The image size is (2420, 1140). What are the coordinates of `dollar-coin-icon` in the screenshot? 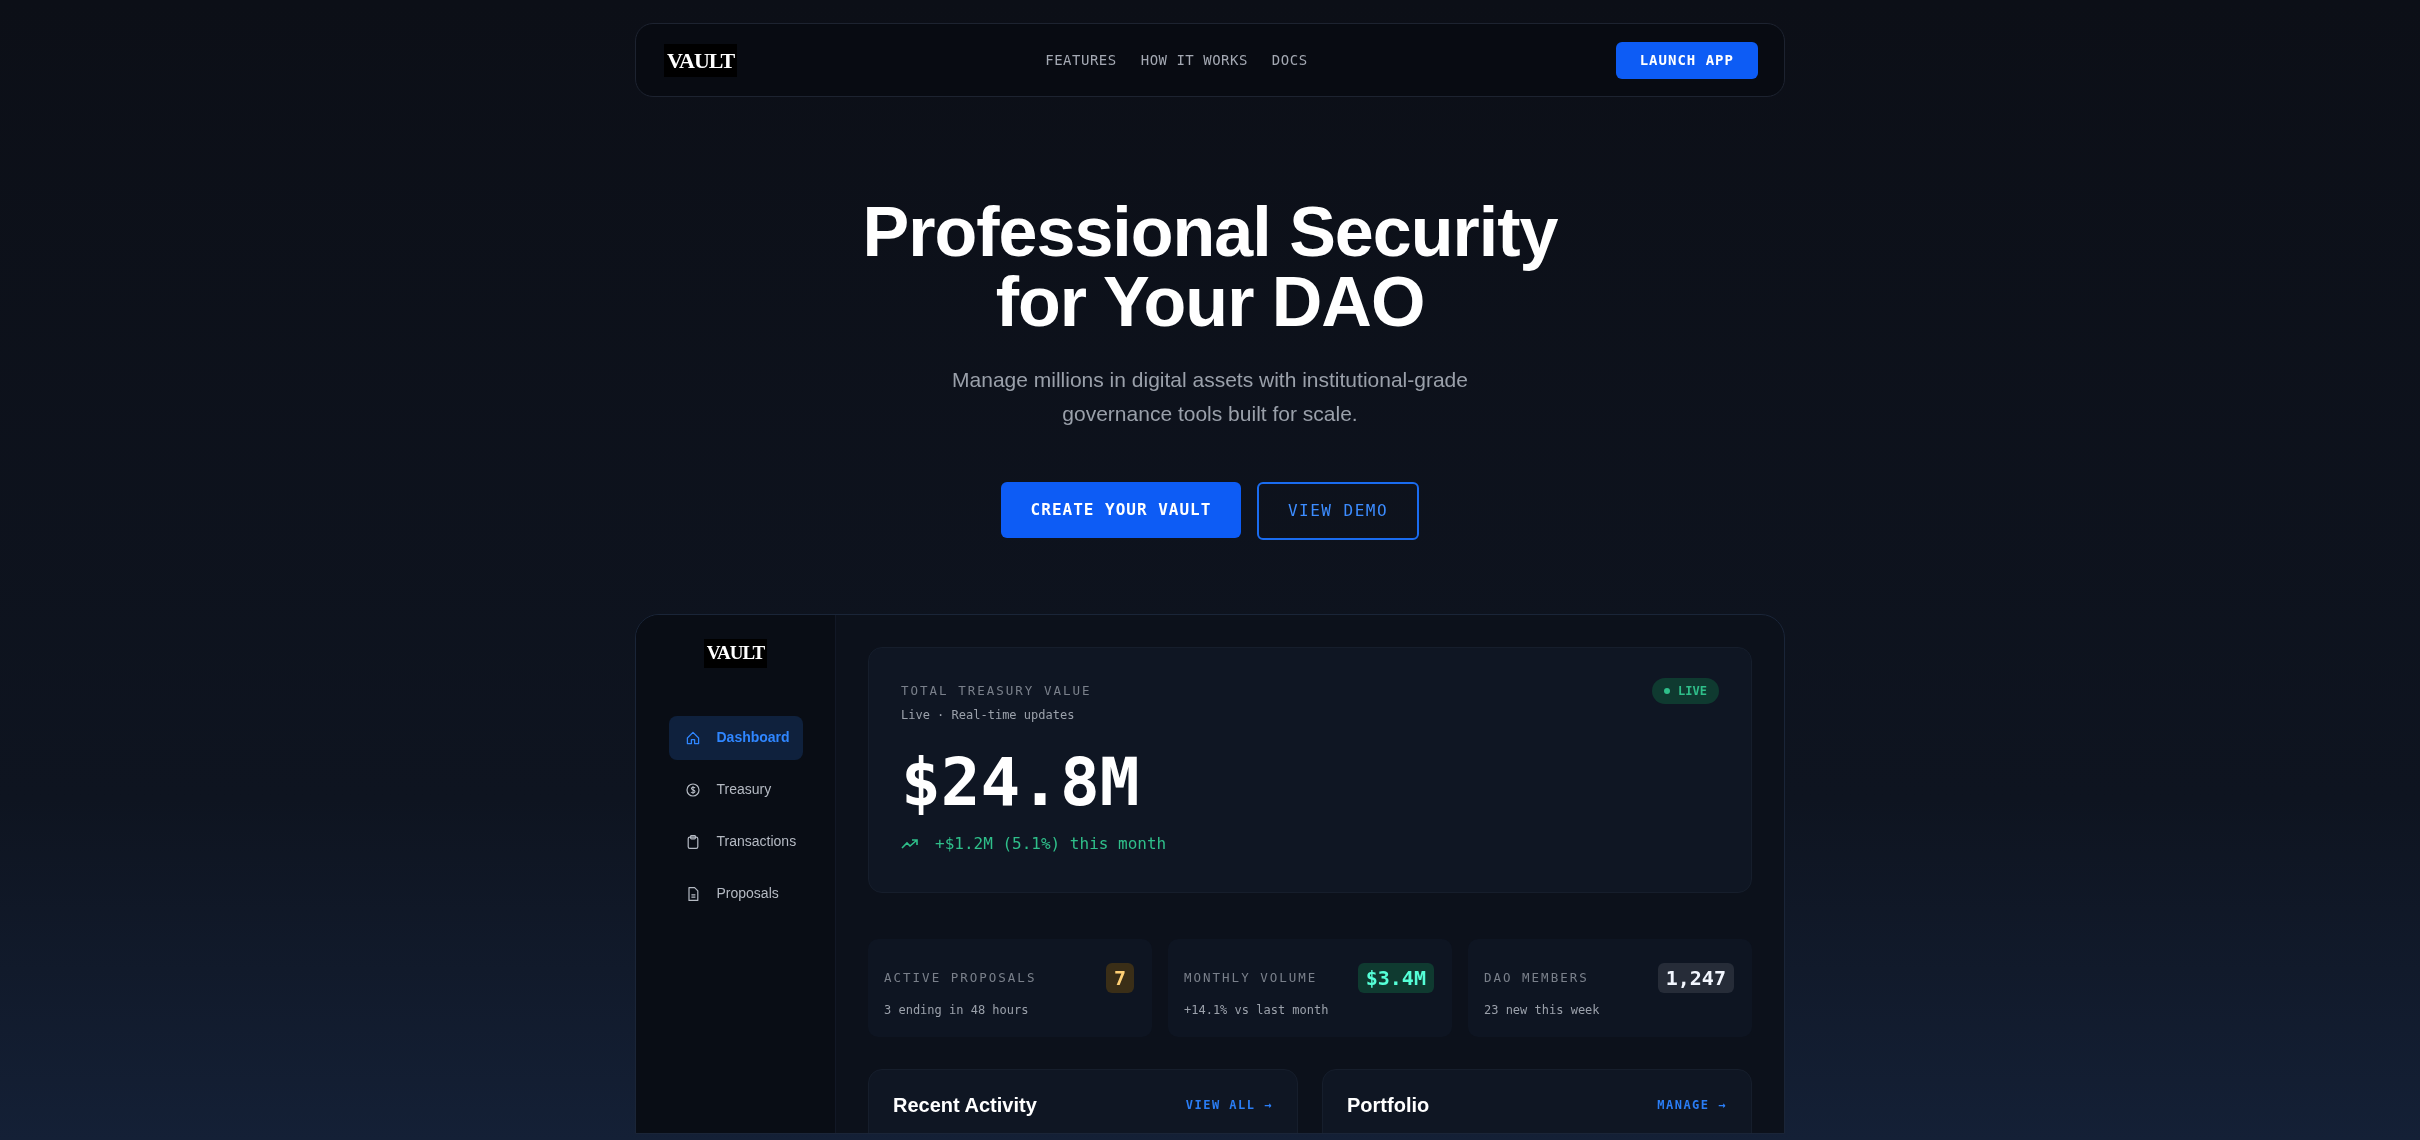 It's located at (692, 789).